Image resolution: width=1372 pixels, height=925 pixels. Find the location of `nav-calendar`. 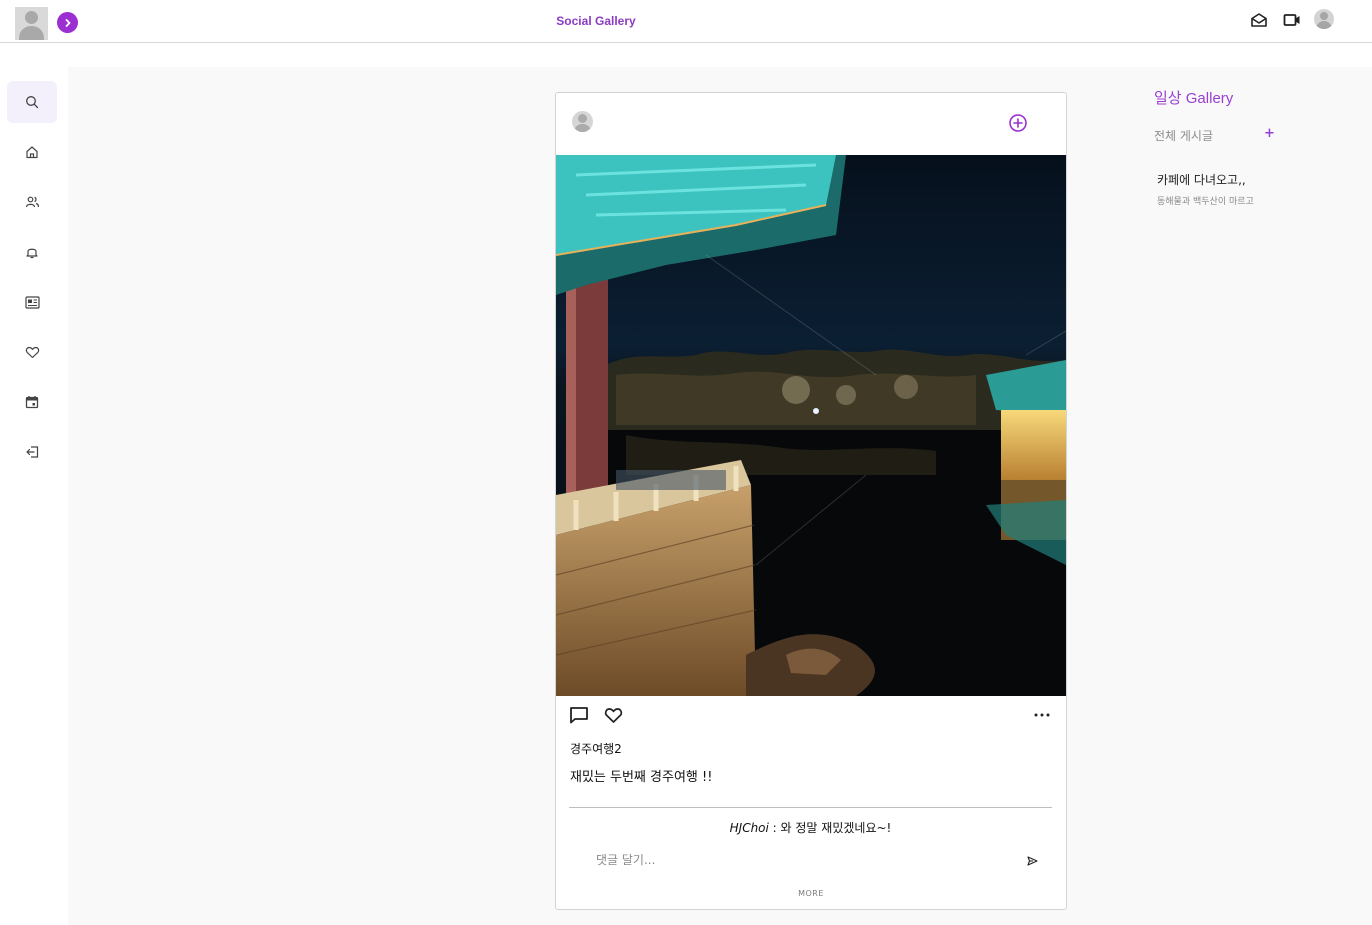

nav-calendar is located at coordinates (32, 402).